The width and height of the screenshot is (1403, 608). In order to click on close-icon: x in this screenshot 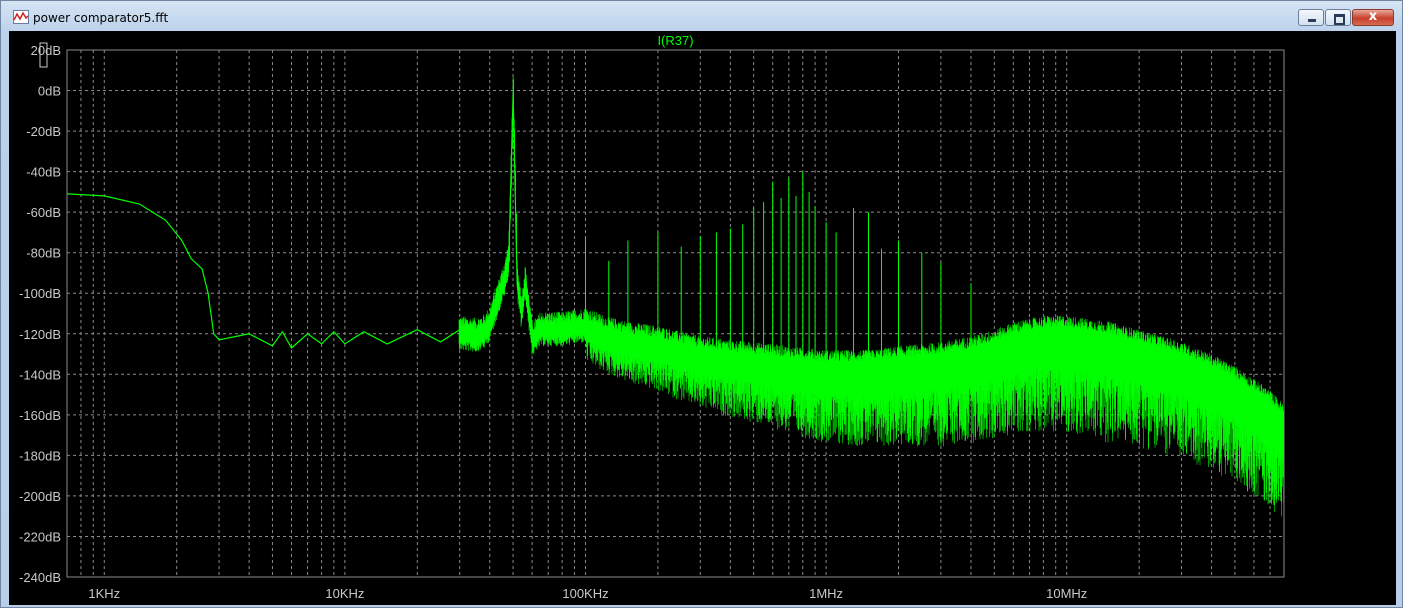, I will do `click(1373, 16)`.